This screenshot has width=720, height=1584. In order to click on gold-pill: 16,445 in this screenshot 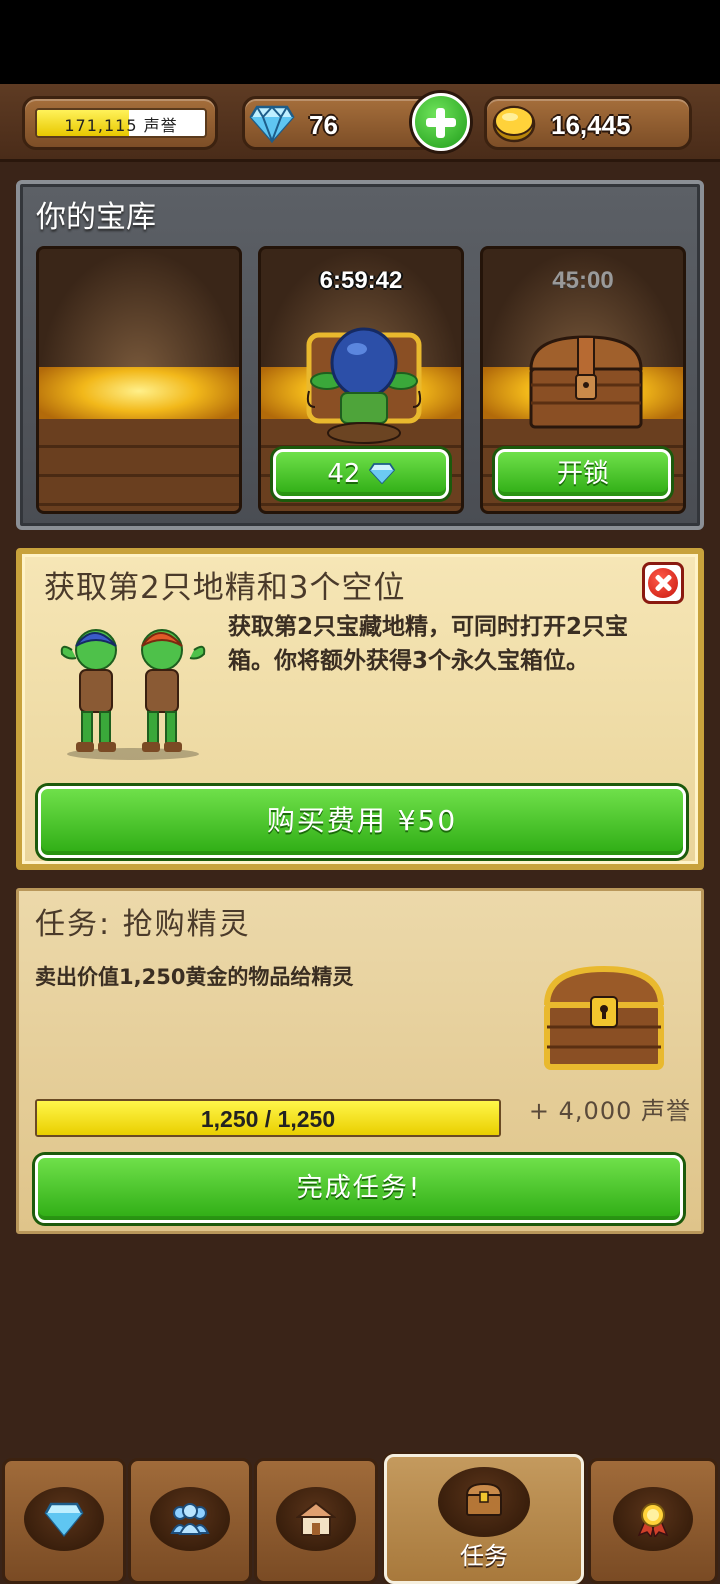, I will do `click(588, 123)`.